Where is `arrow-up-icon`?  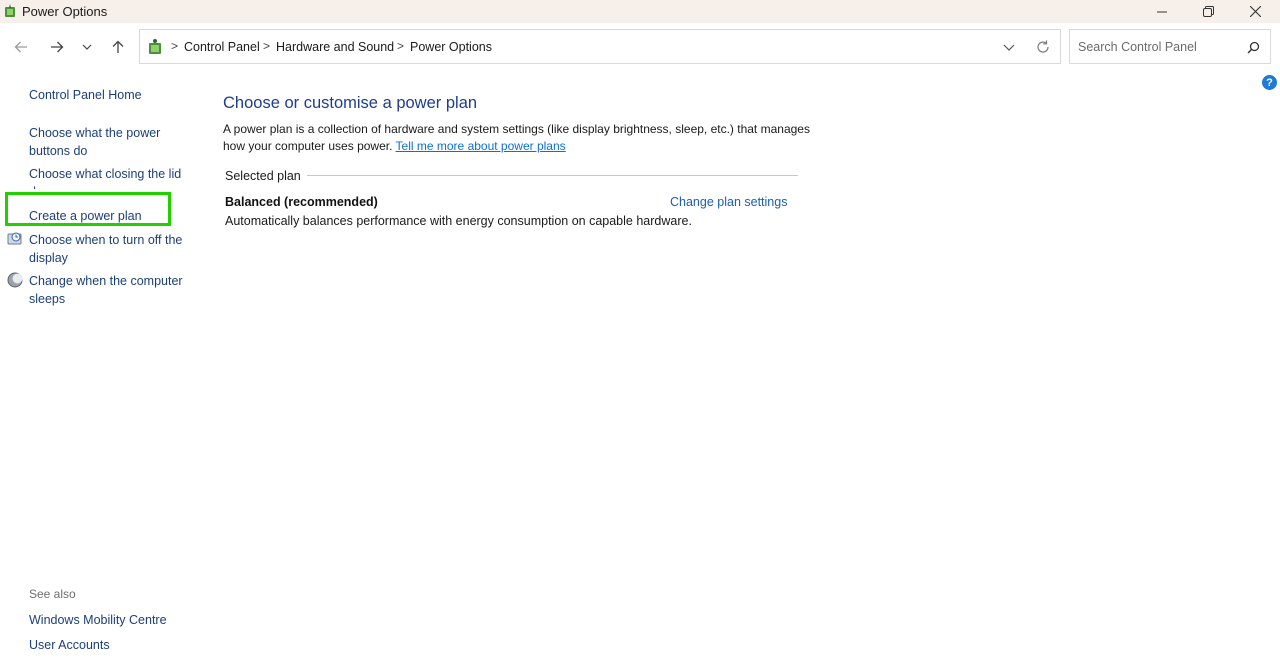 arrow-up-icon is located at coordinates (118, 46).